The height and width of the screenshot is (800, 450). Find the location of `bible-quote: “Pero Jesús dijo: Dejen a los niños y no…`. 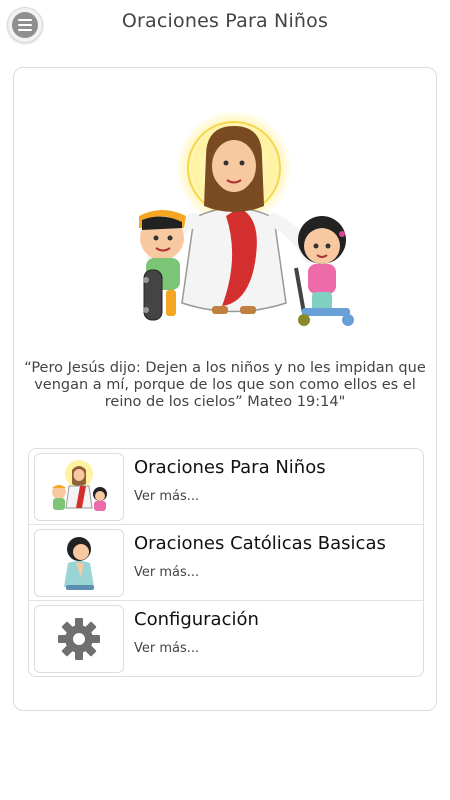

bible-quote: “Pero Jesús dijo: Dejen a los niños y no… is located at coordinates (225, 385).